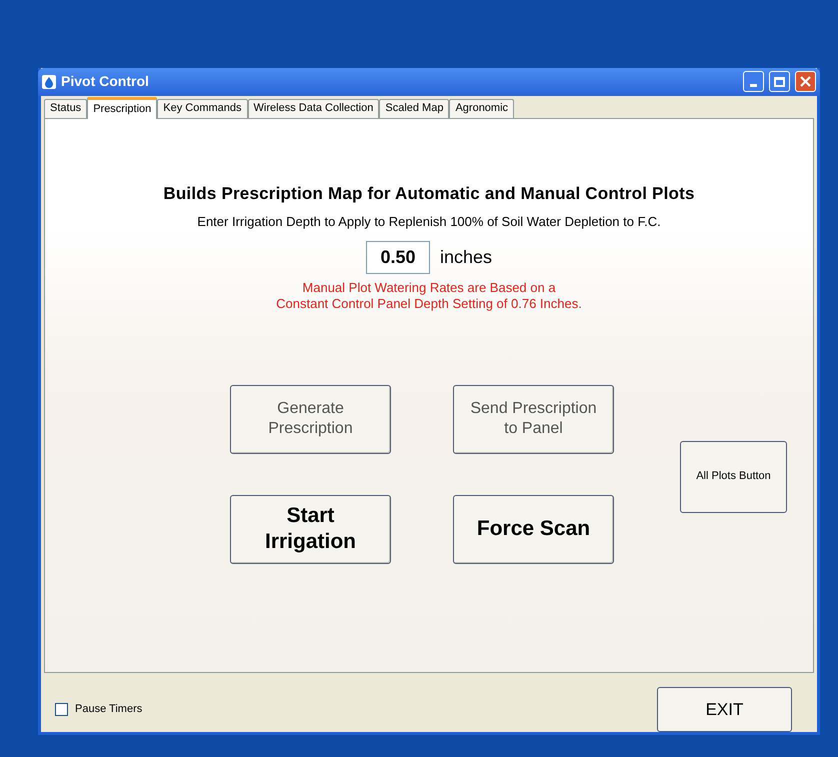  Describe the element at coordinates (105, 82) in the screenshot. I see `window-title: Pivot Control` at that location.